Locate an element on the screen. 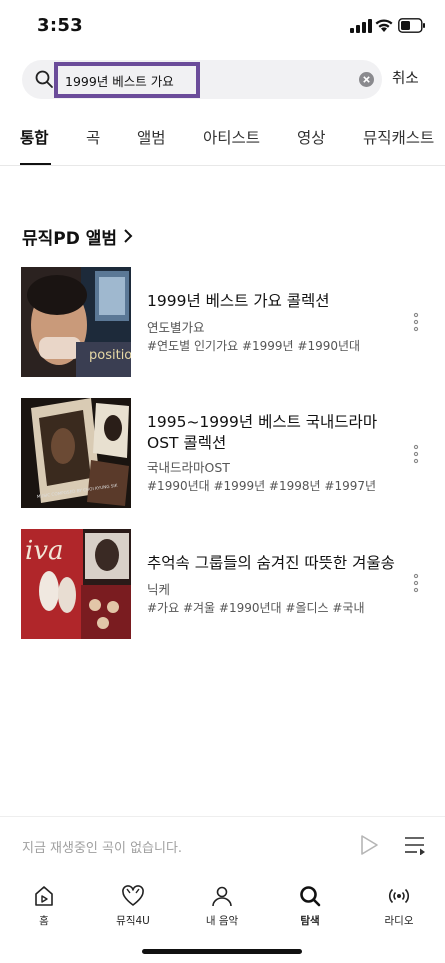 The width and height of the screenshot is (445, 963). album-title: 1999년 베스트 가요 콜렉션 is located at coordinates (274, 301).